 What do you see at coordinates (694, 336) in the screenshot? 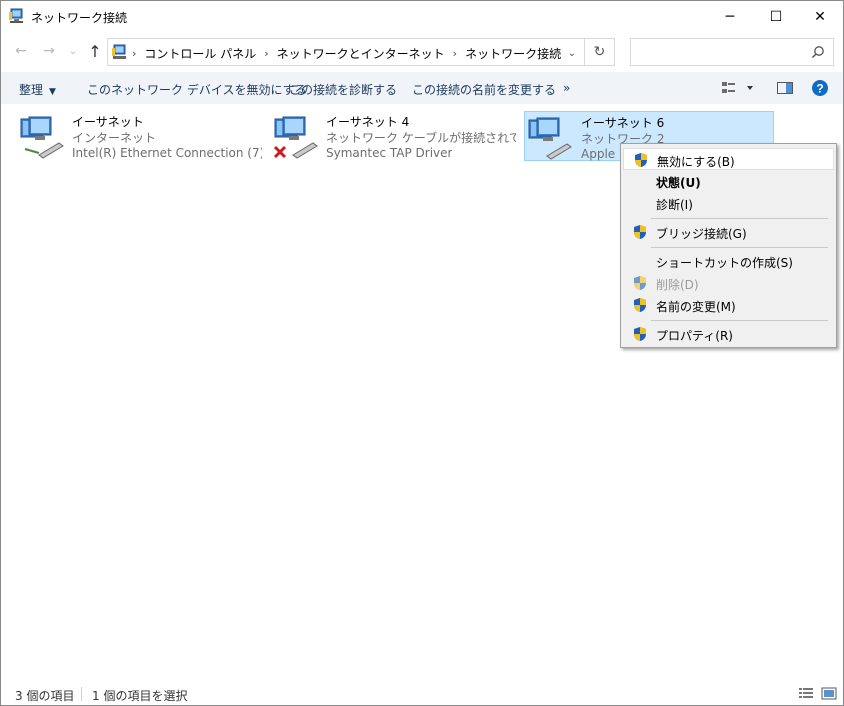
I see `menu-item-label: プロパティ(R)` at bounding box center [694, 336].